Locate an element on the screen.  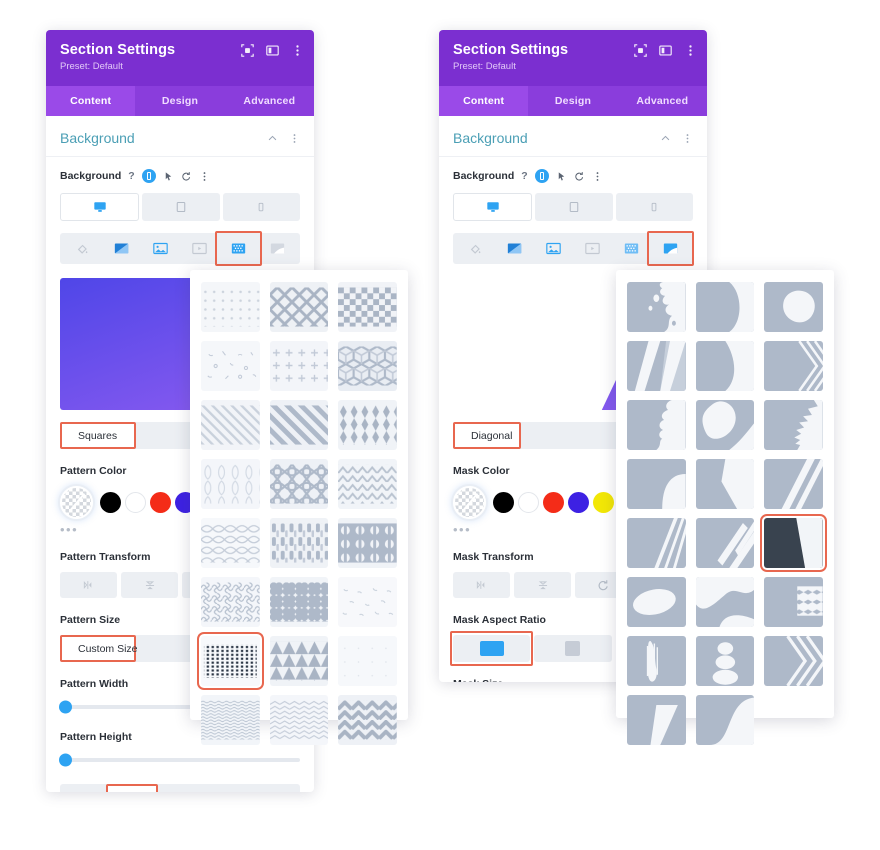
bgtype-video-button is located at coordinates (592, 248).